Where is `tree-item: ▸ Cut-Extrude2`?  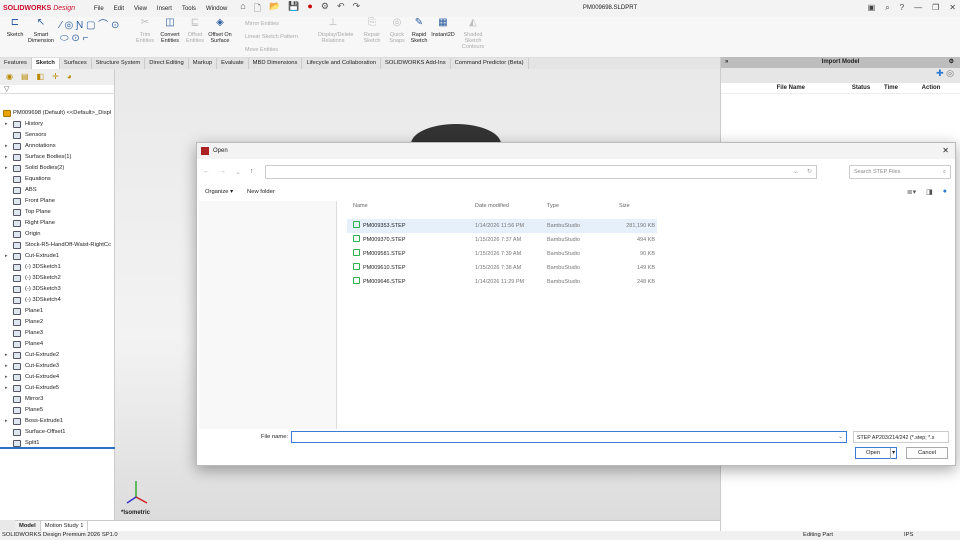
tree-item: ▸ Cut-Extrude2 is located at coordinates (57, 355).